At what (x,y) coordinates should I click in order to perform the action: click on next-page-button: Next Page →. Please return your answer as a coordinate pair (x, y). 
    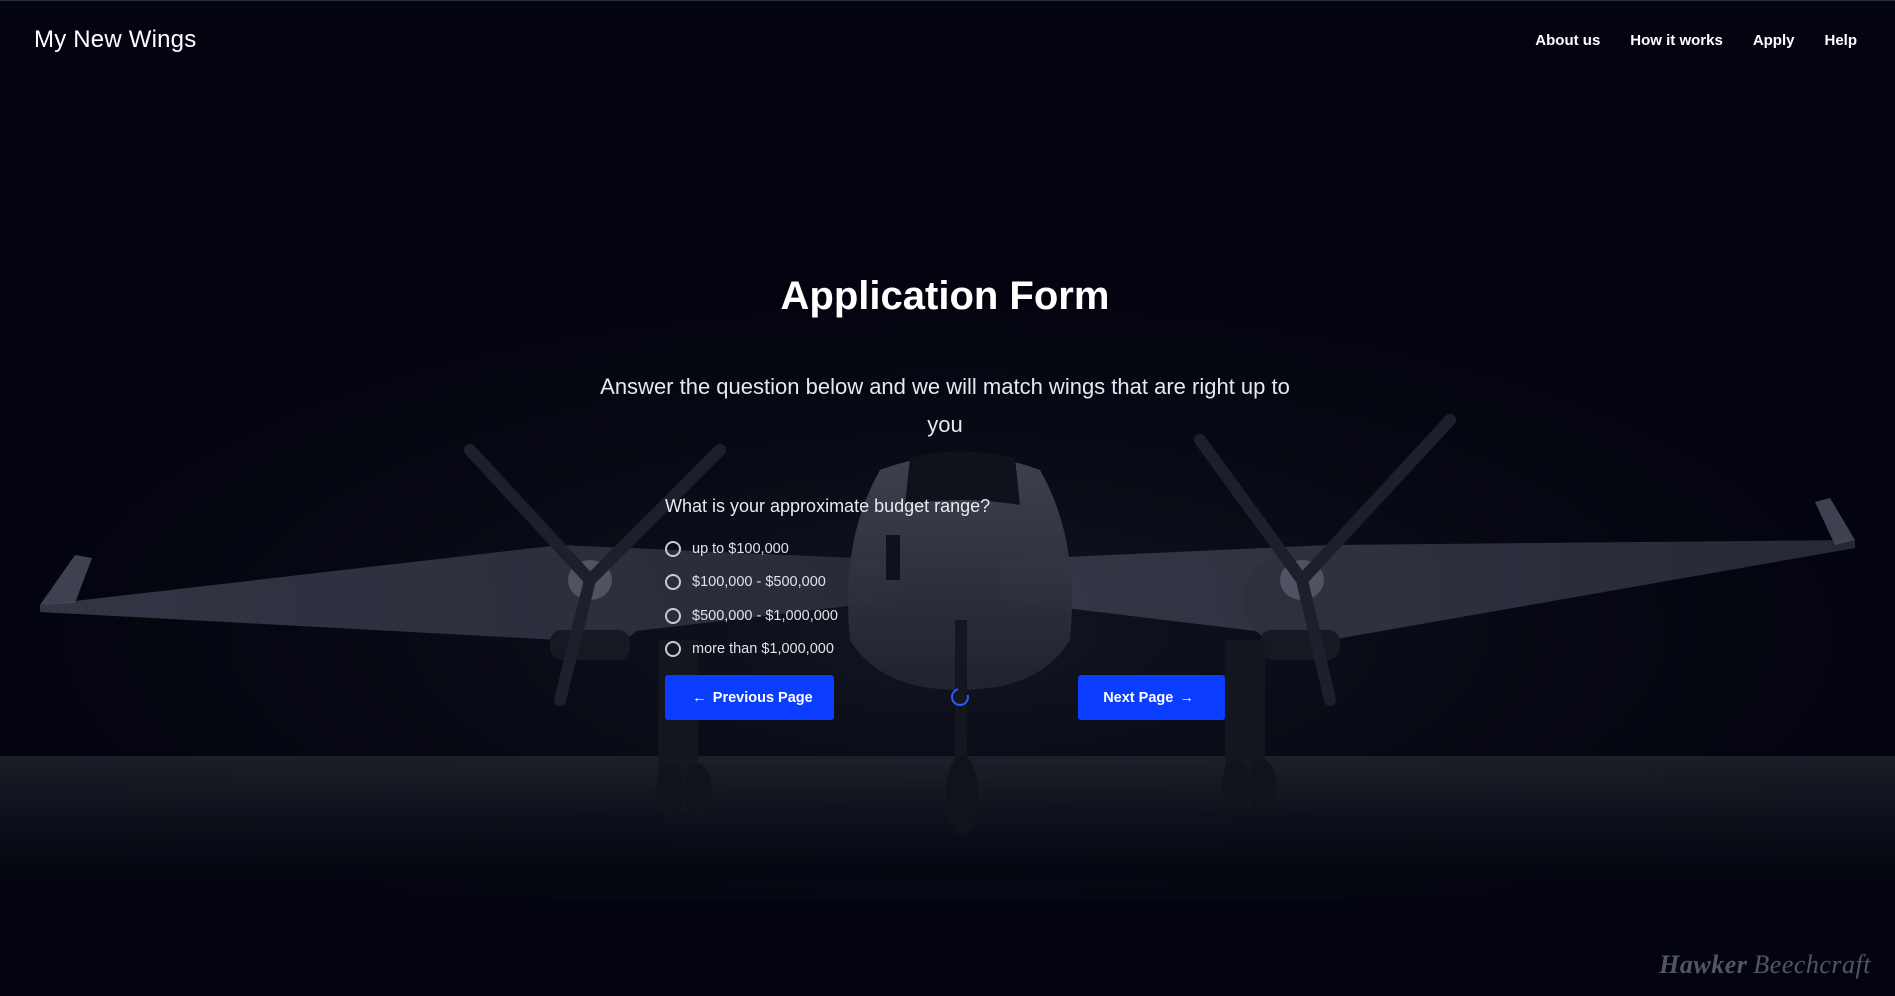
    Looking at the image, I should click on (1151, 697).